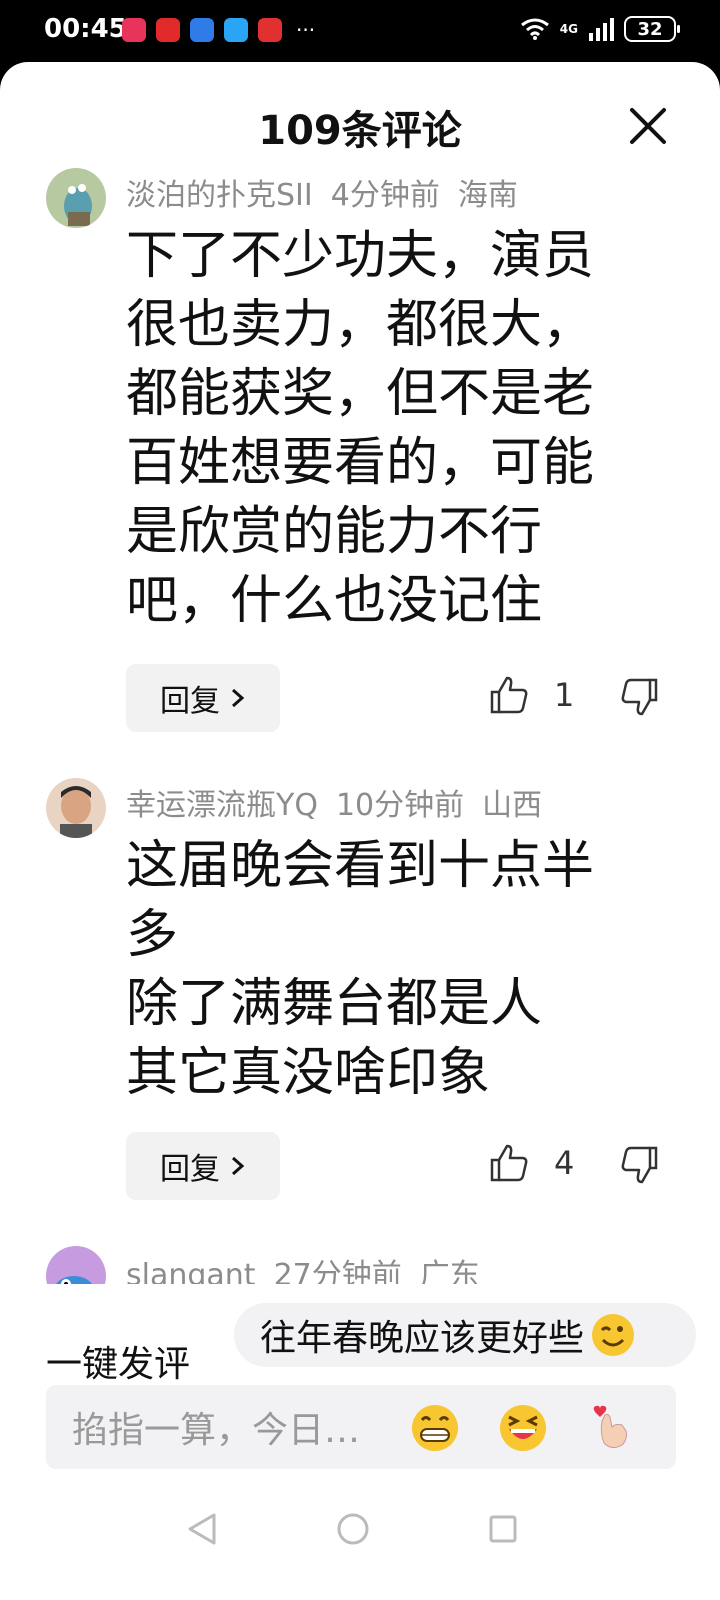 This screenshot has width=720, height=1600. I want to click on like-button: 4, so click(531, 1163).